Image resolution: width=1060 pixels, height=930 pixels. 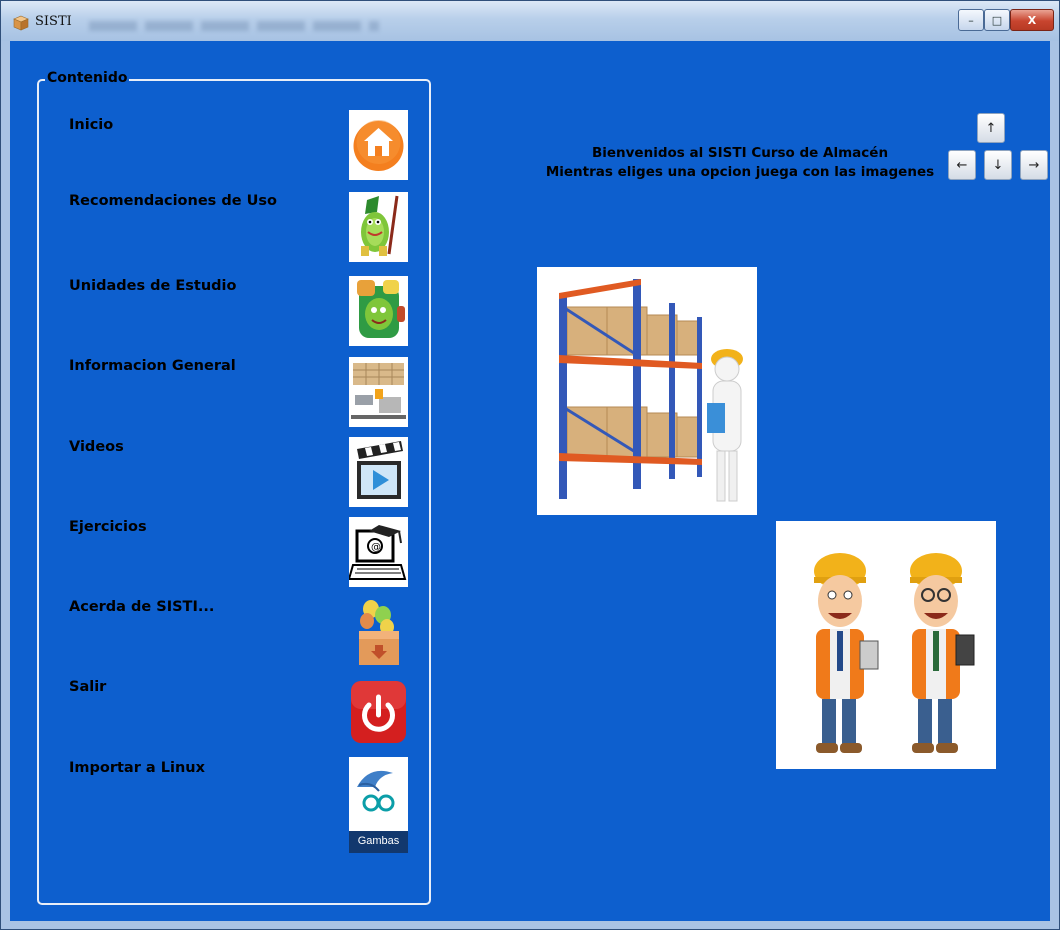 What do you see at coordinates (997, 20) in the screenshot?
I see `maximize-button: □` at bounding box center [997, 20].